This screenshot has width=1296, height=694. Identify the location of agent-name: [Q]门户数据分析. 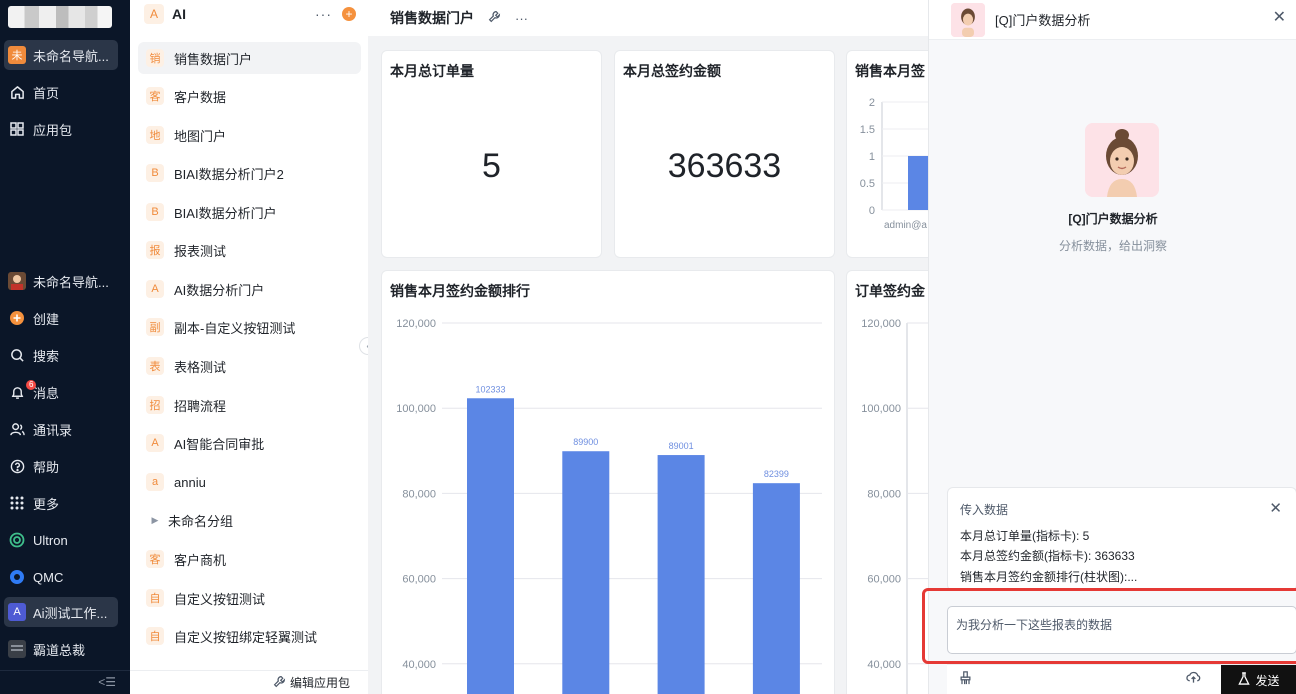
(1113, 219).